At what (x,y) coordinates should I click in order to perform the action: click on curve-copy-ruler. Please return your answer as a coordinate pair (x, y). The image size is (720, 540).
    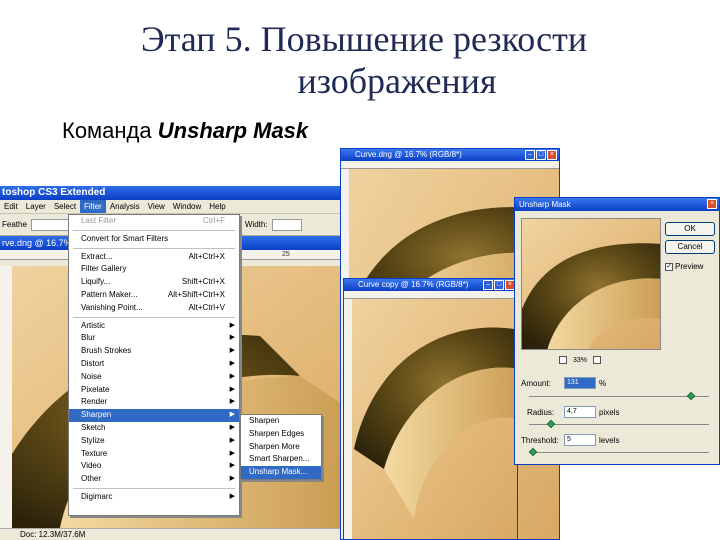
    Looking at the image, I should click on (430, 295).